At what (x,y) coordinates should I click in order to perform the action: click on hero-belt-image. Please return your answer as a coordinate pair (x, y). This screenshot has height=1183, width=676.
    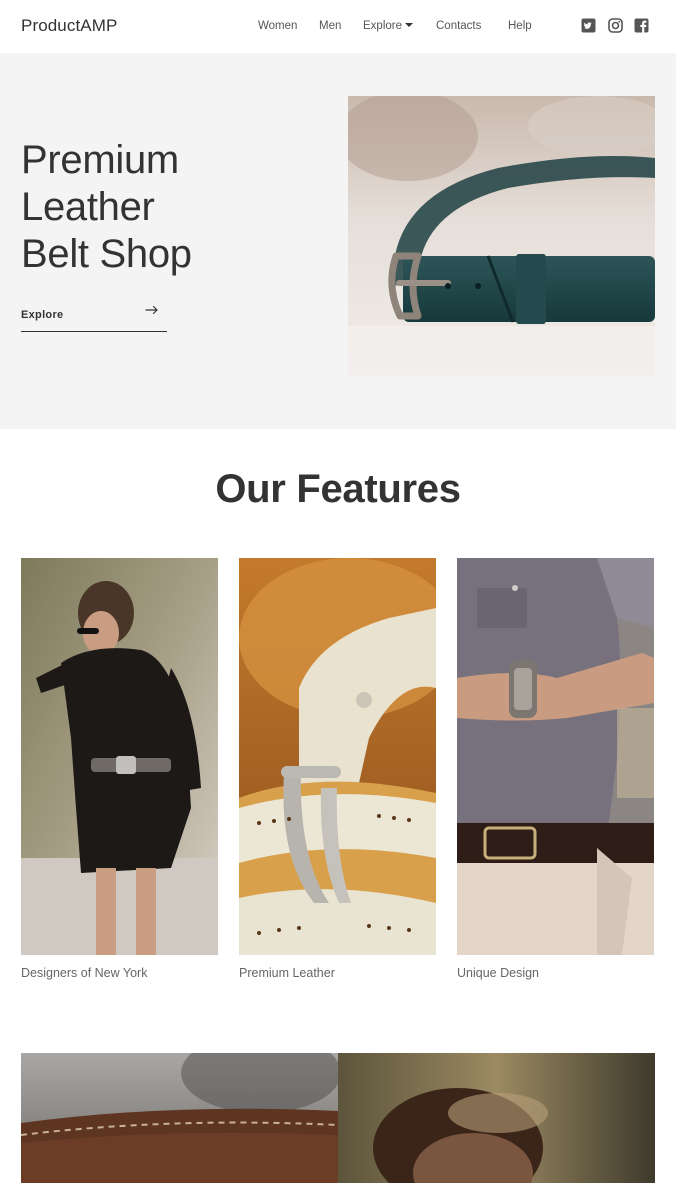
    Looking at the image, I should click on (501, 236).